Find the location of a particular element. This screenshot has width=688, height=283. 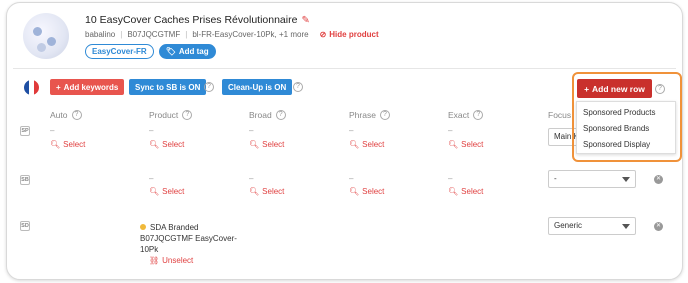

divider is located at coordinates (344, 68).